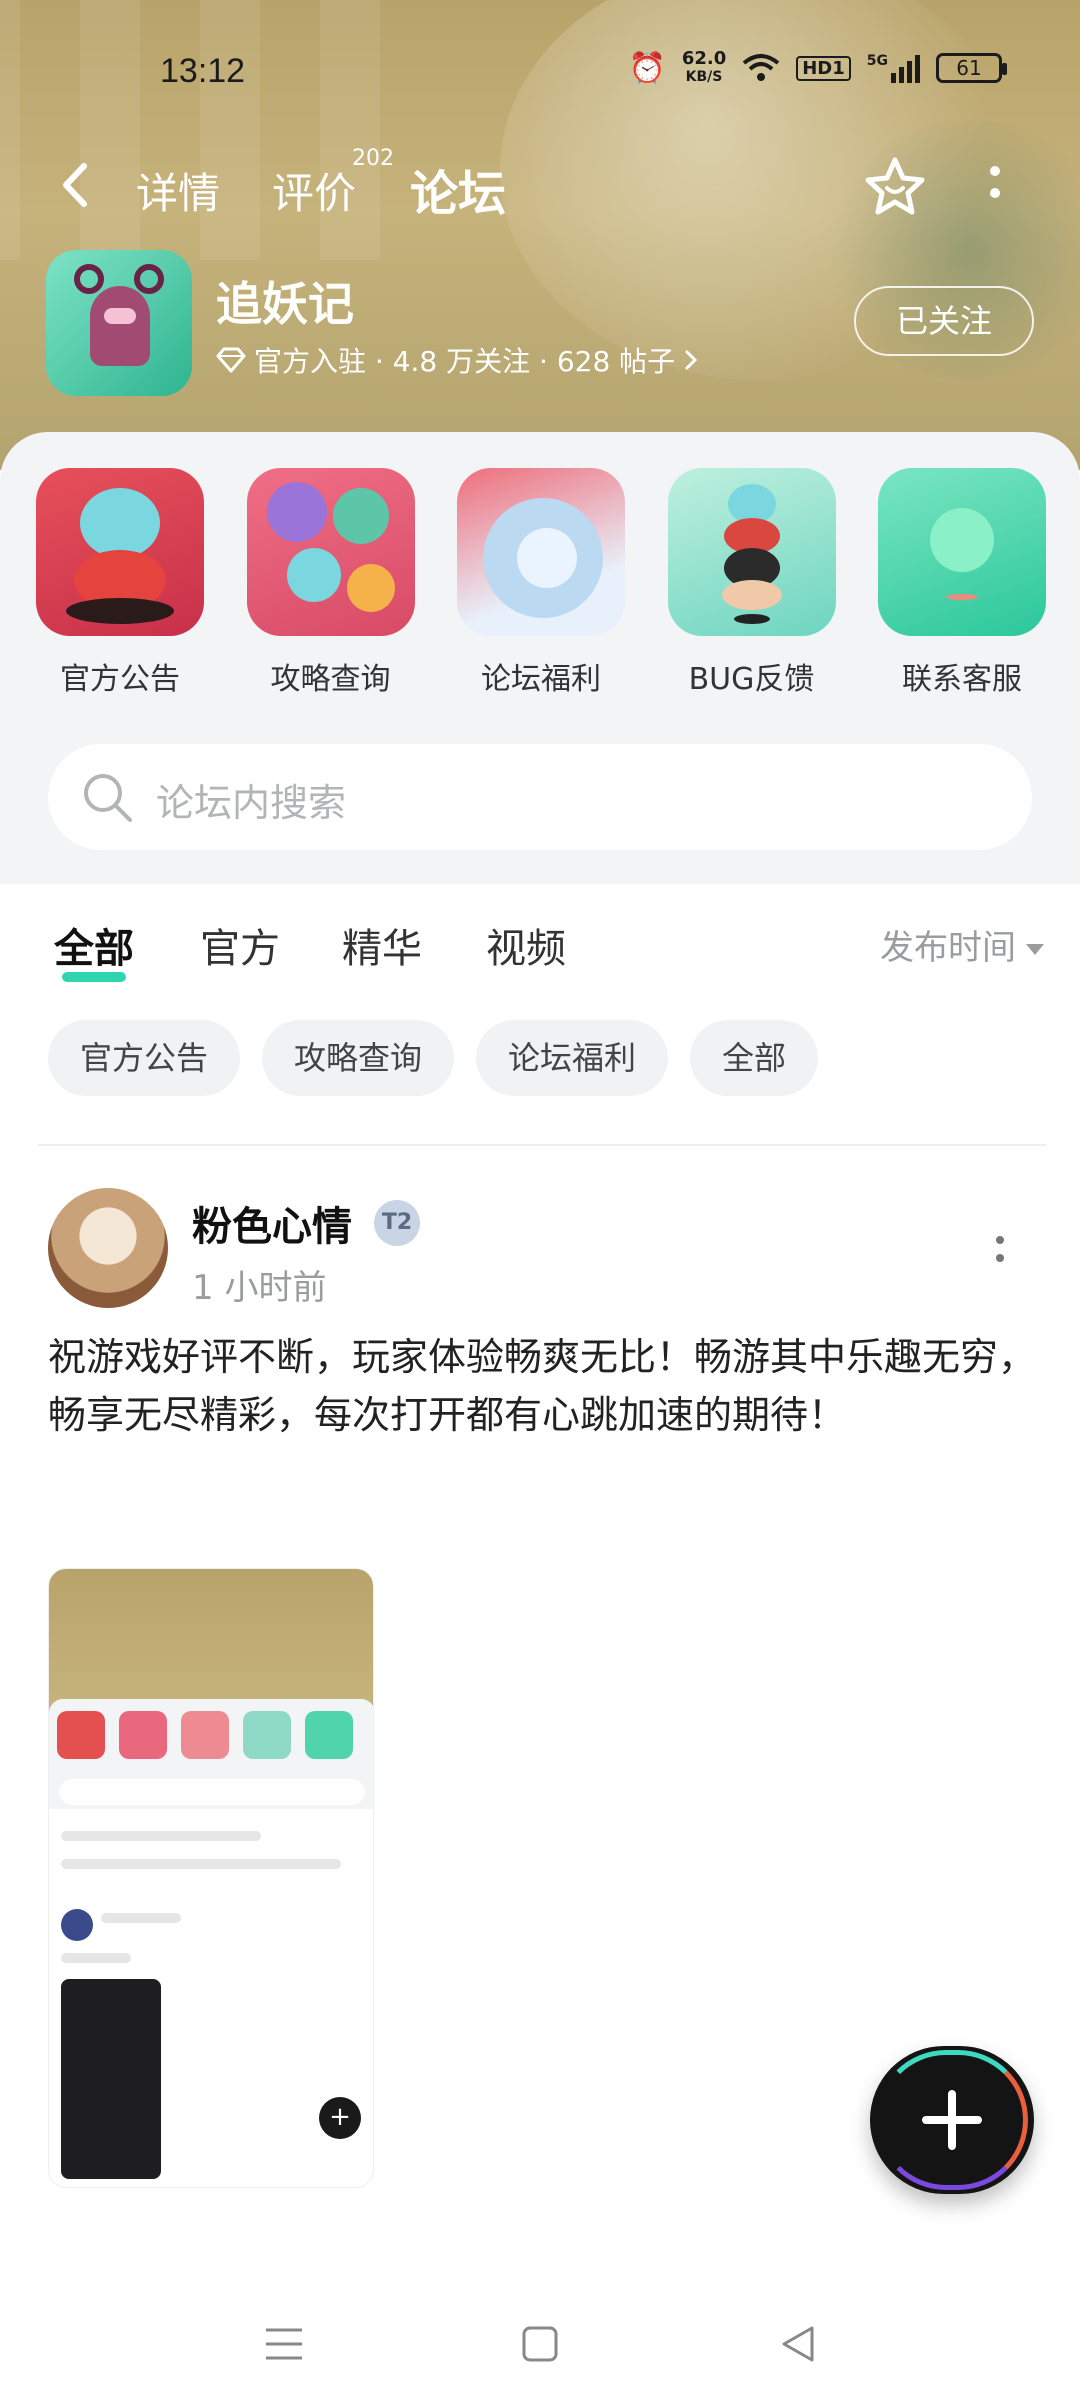 The width and height of the screenshot is (1080, 2400). What do you see at coordinates (995, 188) in the screenshot?
I see `more-options-icon` at bounding box center [995, 188].